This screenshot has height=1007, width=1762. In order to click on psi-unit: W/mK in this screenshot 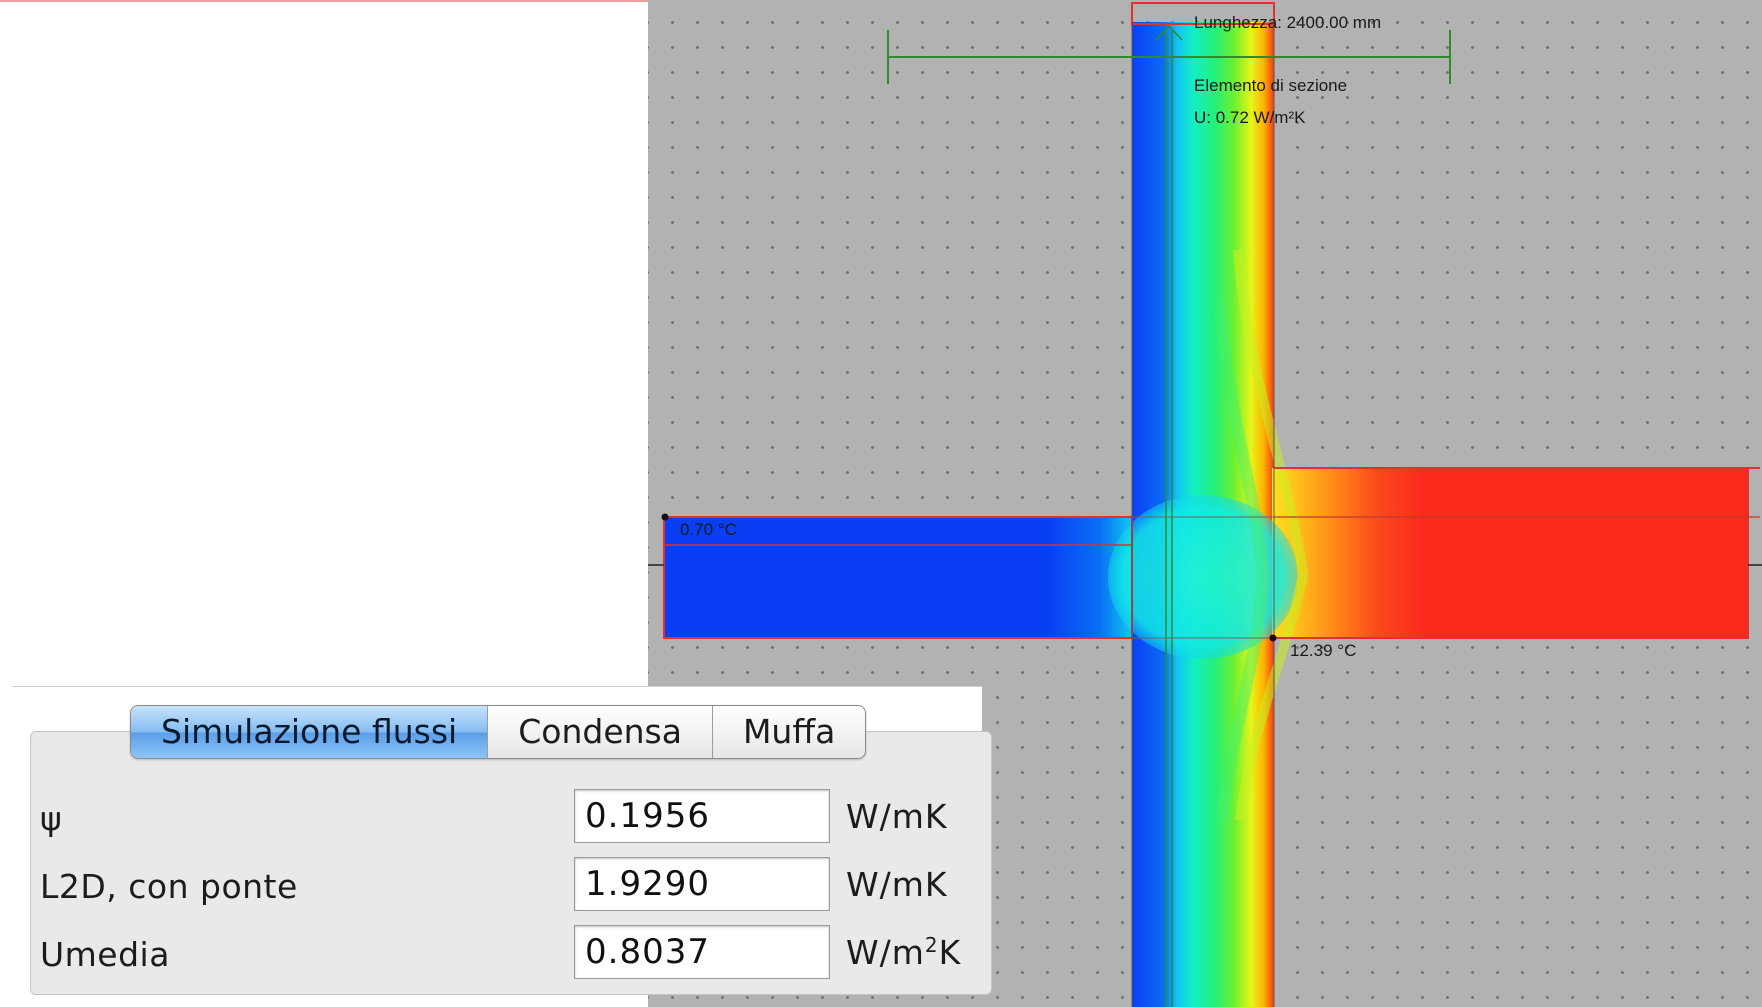, I will do `click(897, 816)`.